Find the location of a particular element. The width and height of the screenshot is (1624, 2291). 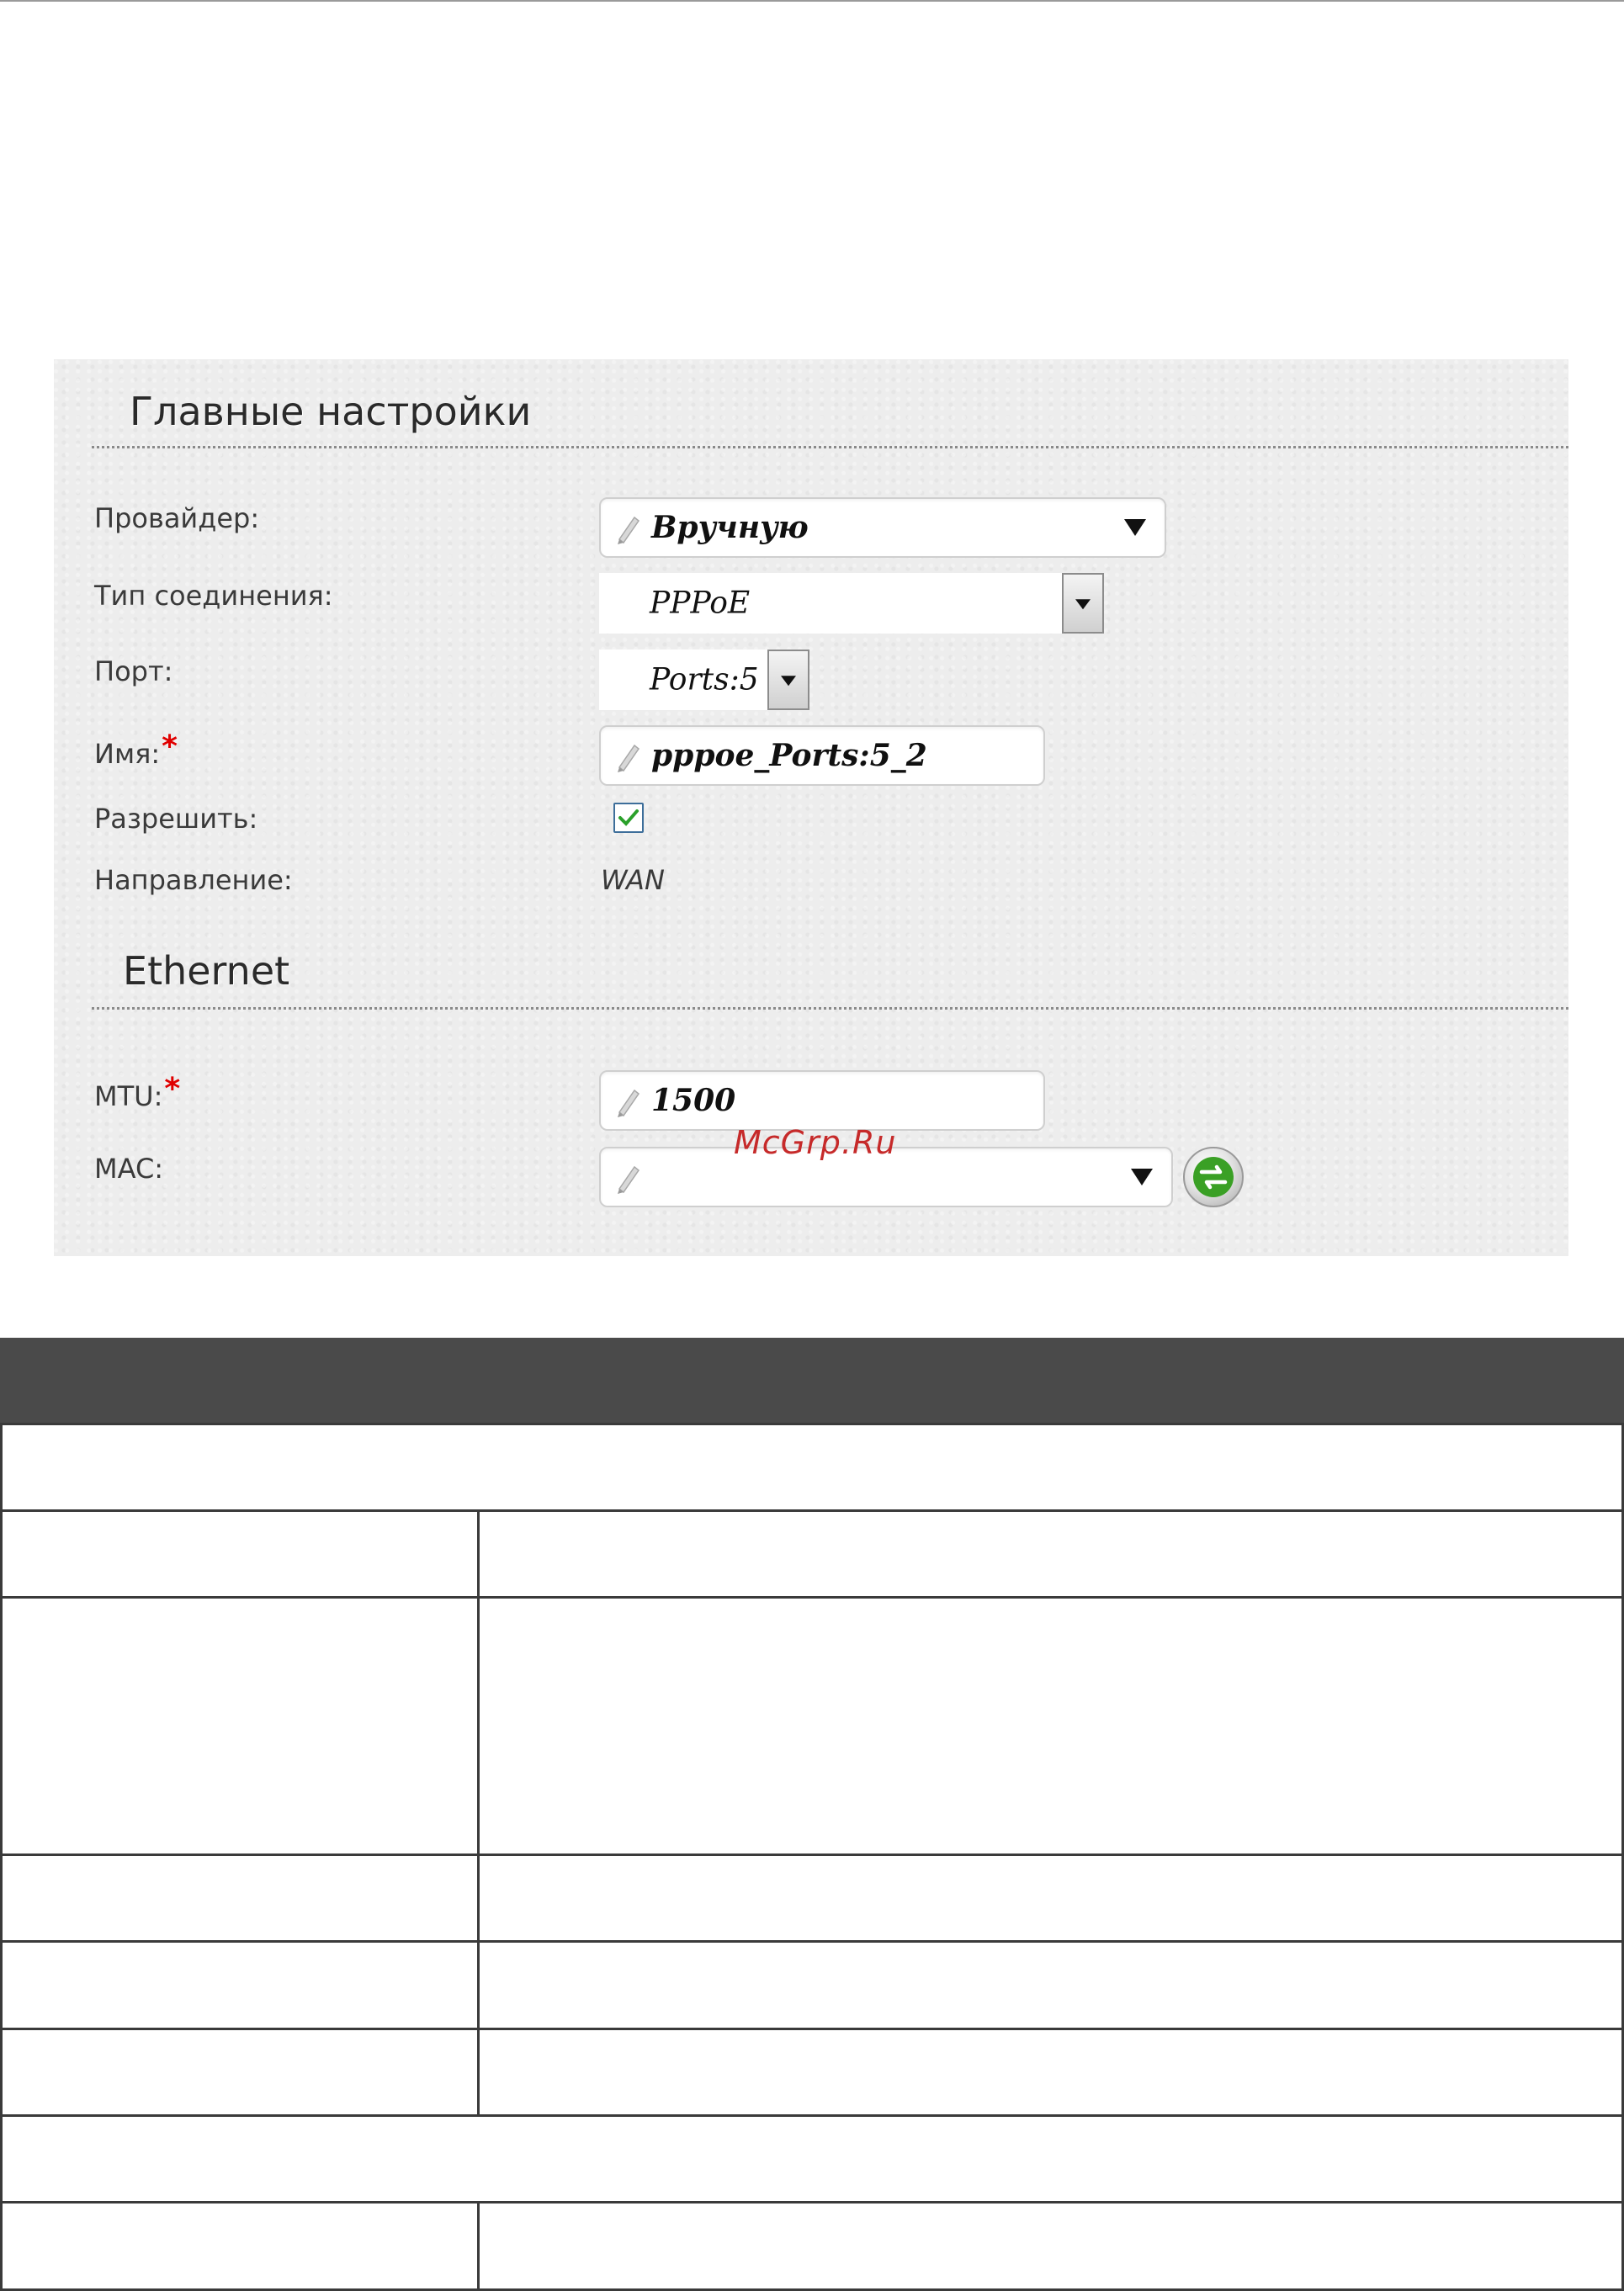

port-label: Порт: is located at coordinates (133, 671).